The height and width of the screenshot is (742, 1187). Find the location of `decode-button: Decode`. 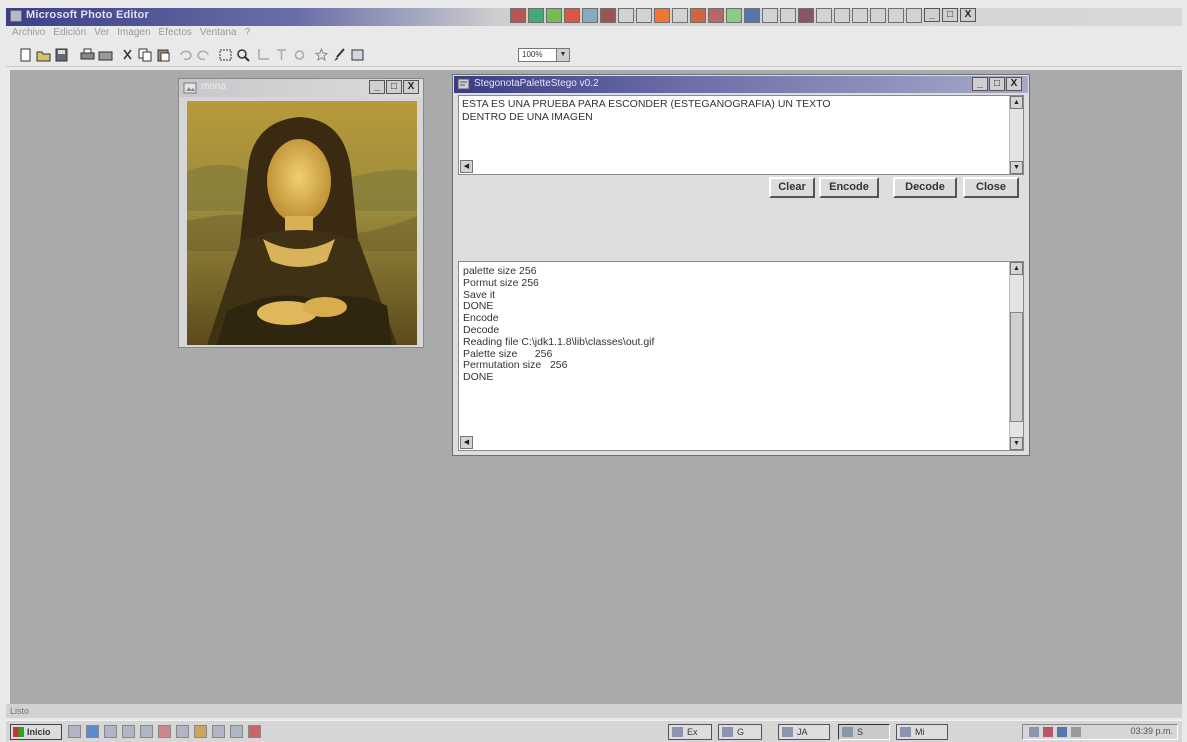

decode-button: Decode is located at coordinates (925, 187).